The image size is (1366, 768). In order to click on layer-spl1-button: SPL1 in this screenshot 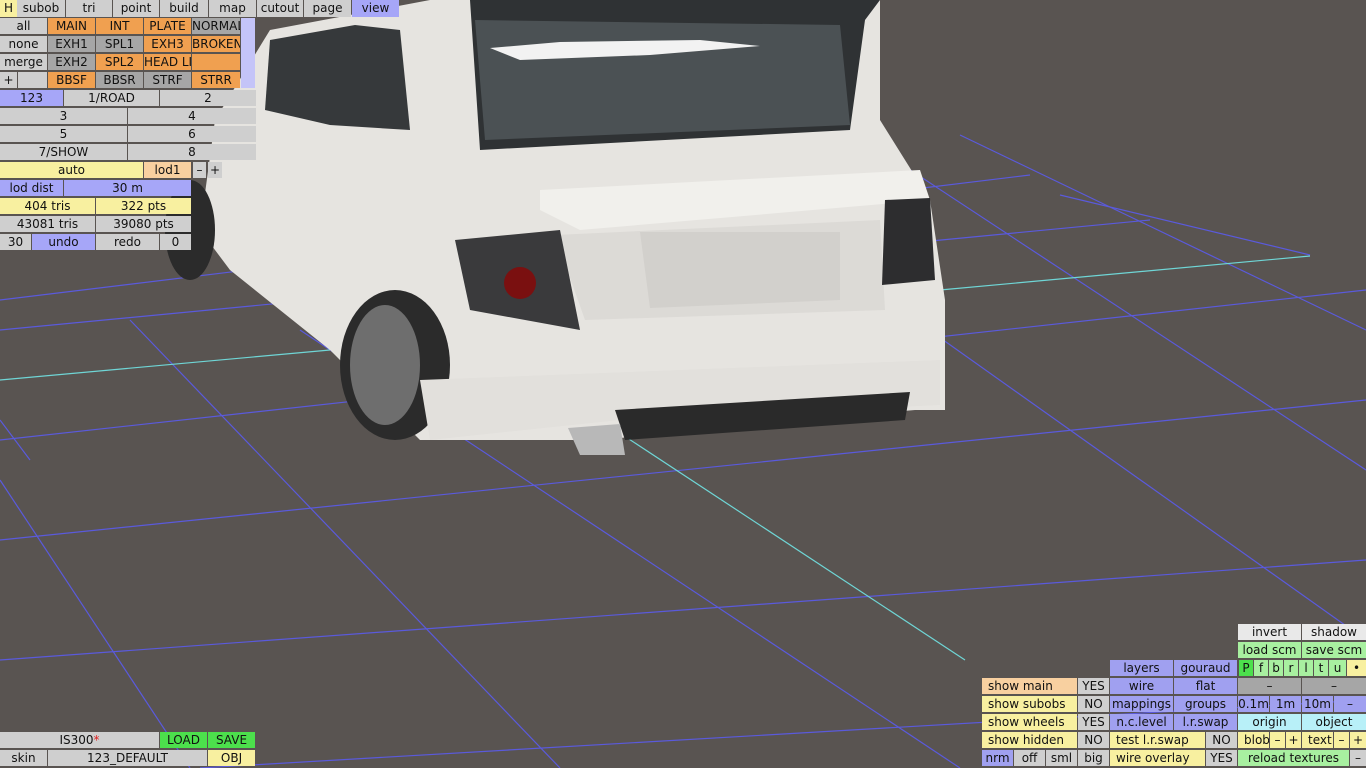, I will do `click(119, 44)`.